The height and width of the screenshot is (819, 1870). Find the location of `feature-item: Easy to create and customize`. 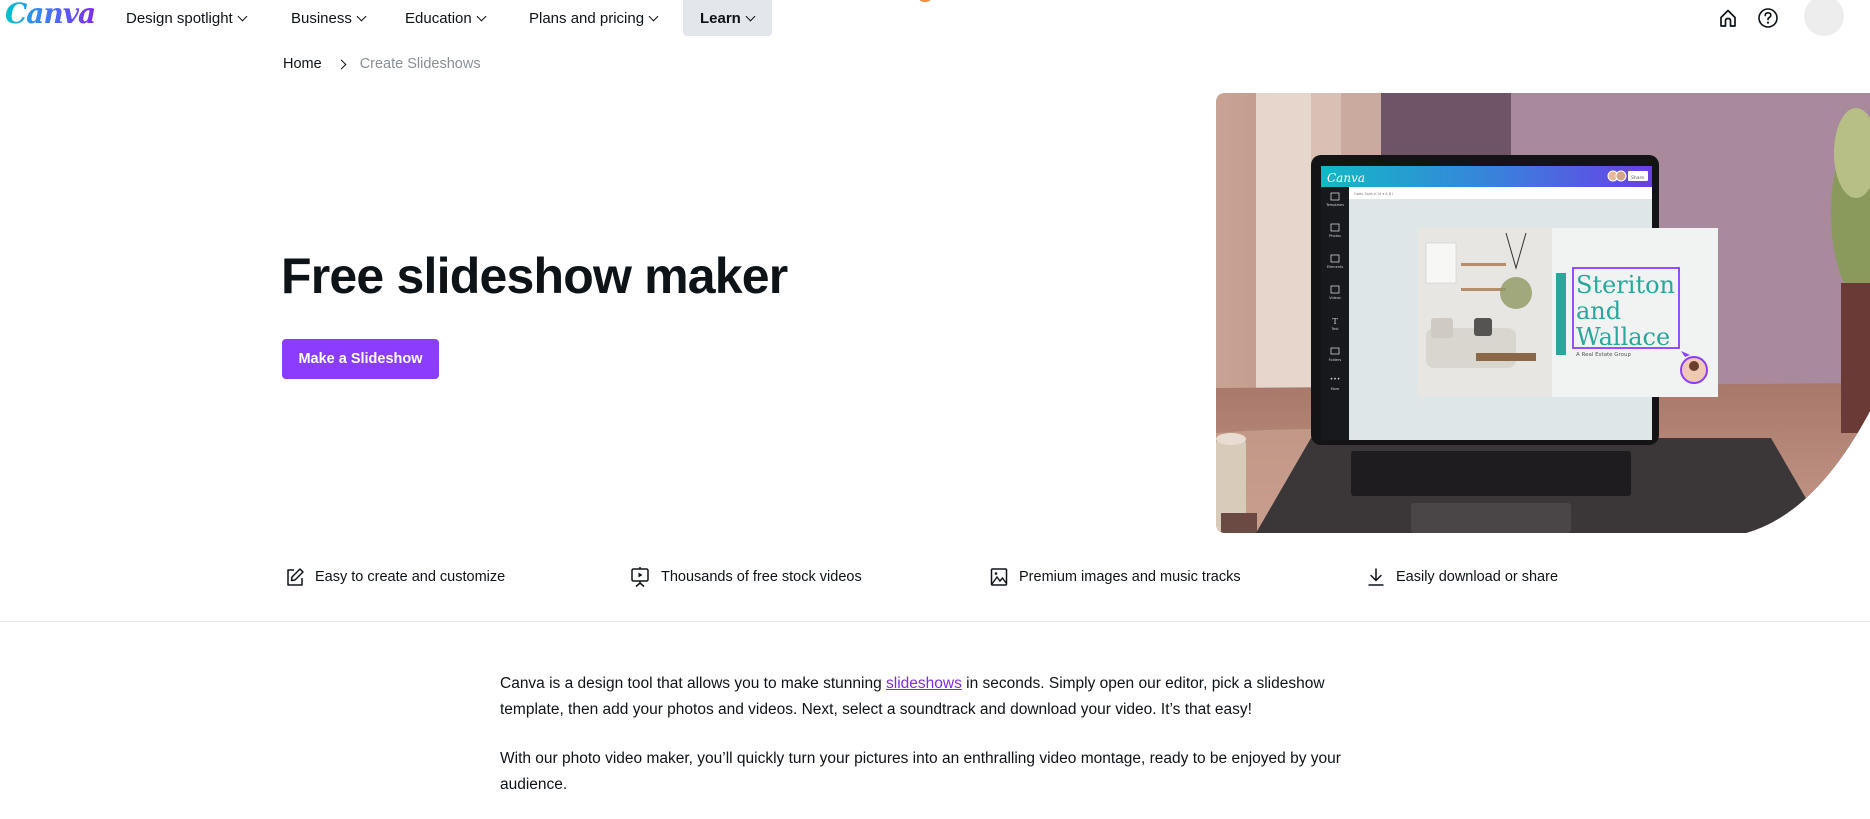

feature-item: Easy to create and customize is located at coordinates (395, 577).